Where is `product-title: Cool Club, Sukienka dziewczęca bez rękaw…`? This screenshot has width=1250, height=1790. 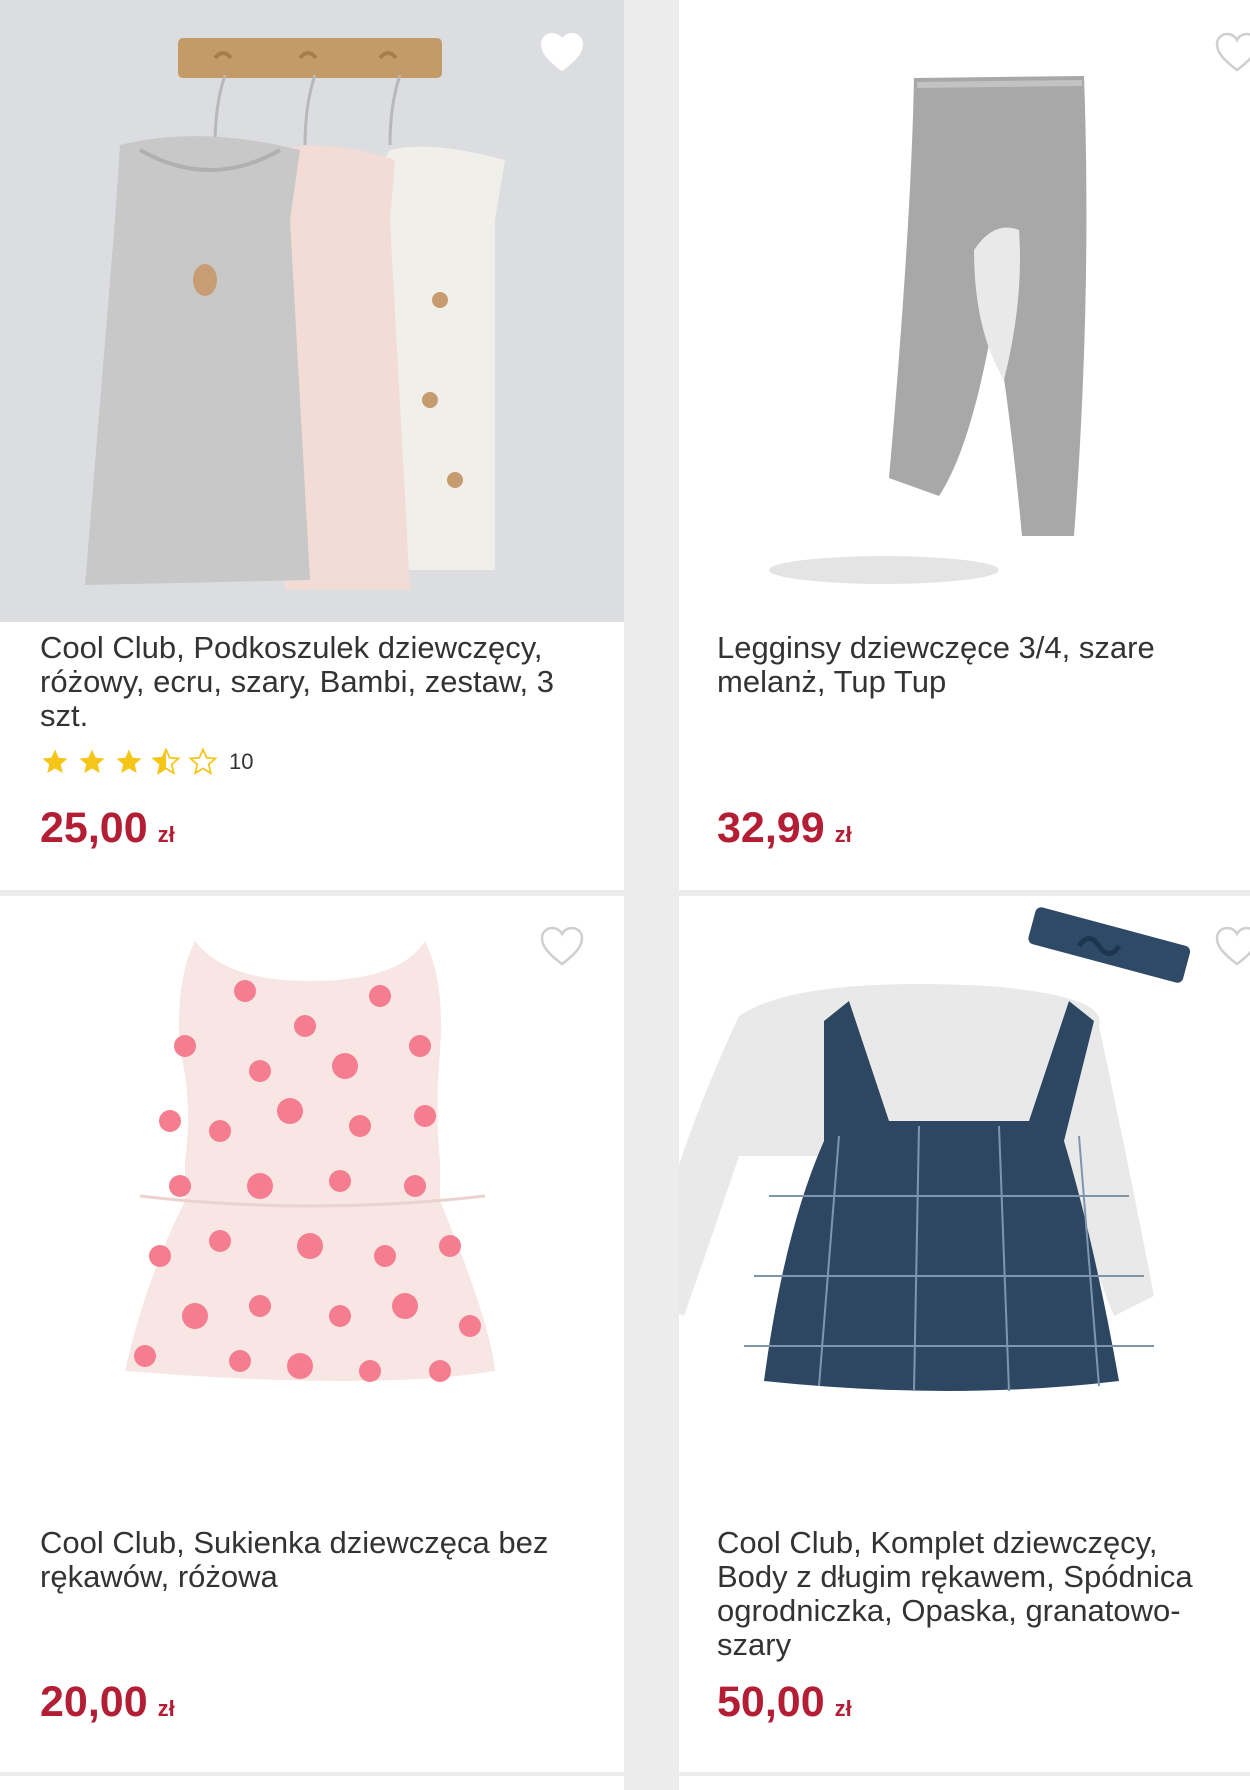
product-title: Cool Club, Sukienka dziewczęca bez rękaw… is located at coordinates (323, 1560).